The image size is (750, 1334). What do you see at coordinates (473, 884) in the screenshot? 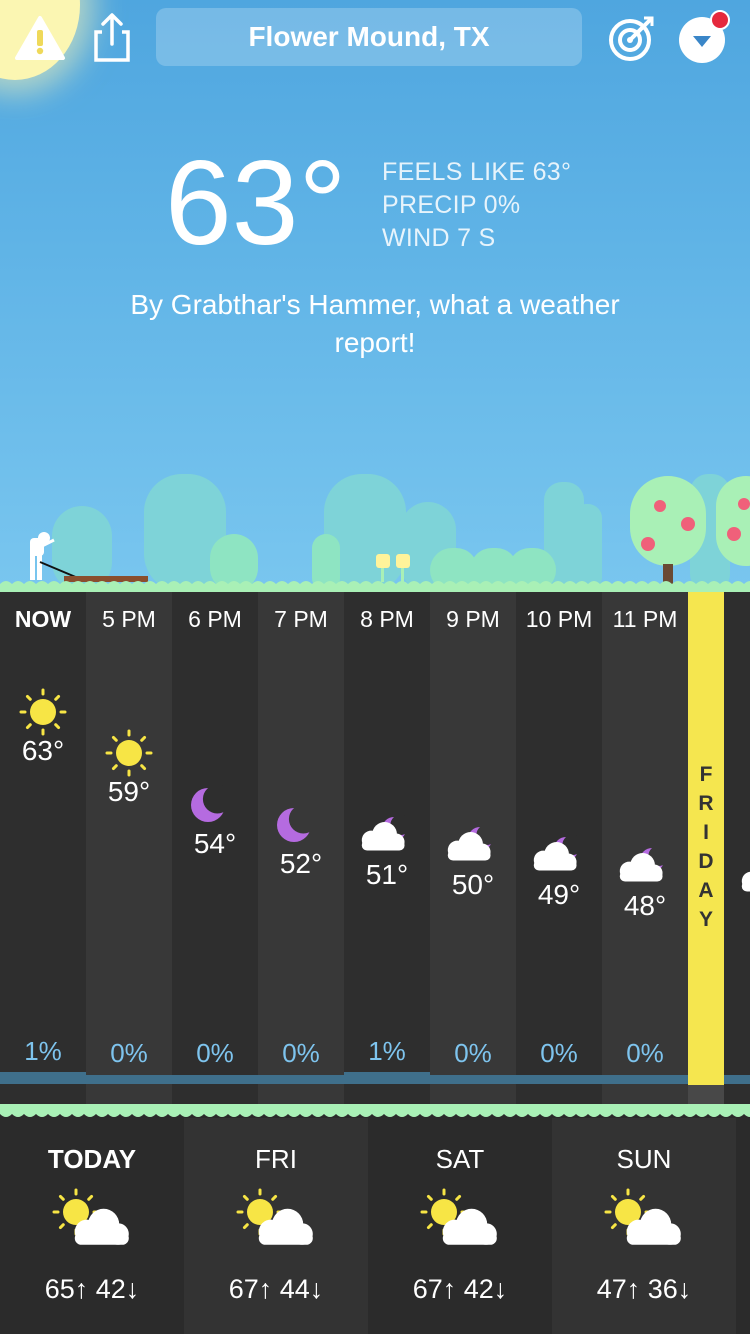
I see `hourly-temp: 50°` at bounding box center [473, 884].